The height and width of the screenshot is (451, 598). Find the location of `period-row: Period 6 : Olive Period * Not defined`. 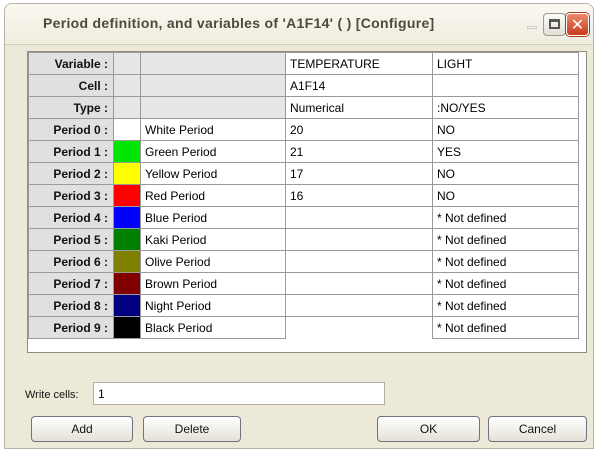

period-row: Period 6 : Olive Period * Not defined is located at coordinates (303, 261).